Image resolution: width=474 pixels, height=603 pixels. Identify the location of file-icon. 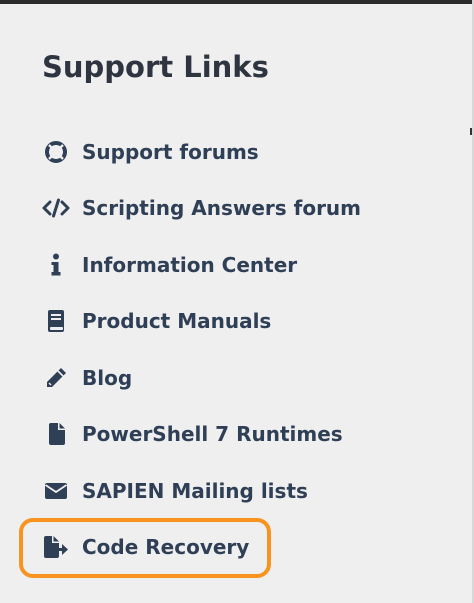
(56, 434).